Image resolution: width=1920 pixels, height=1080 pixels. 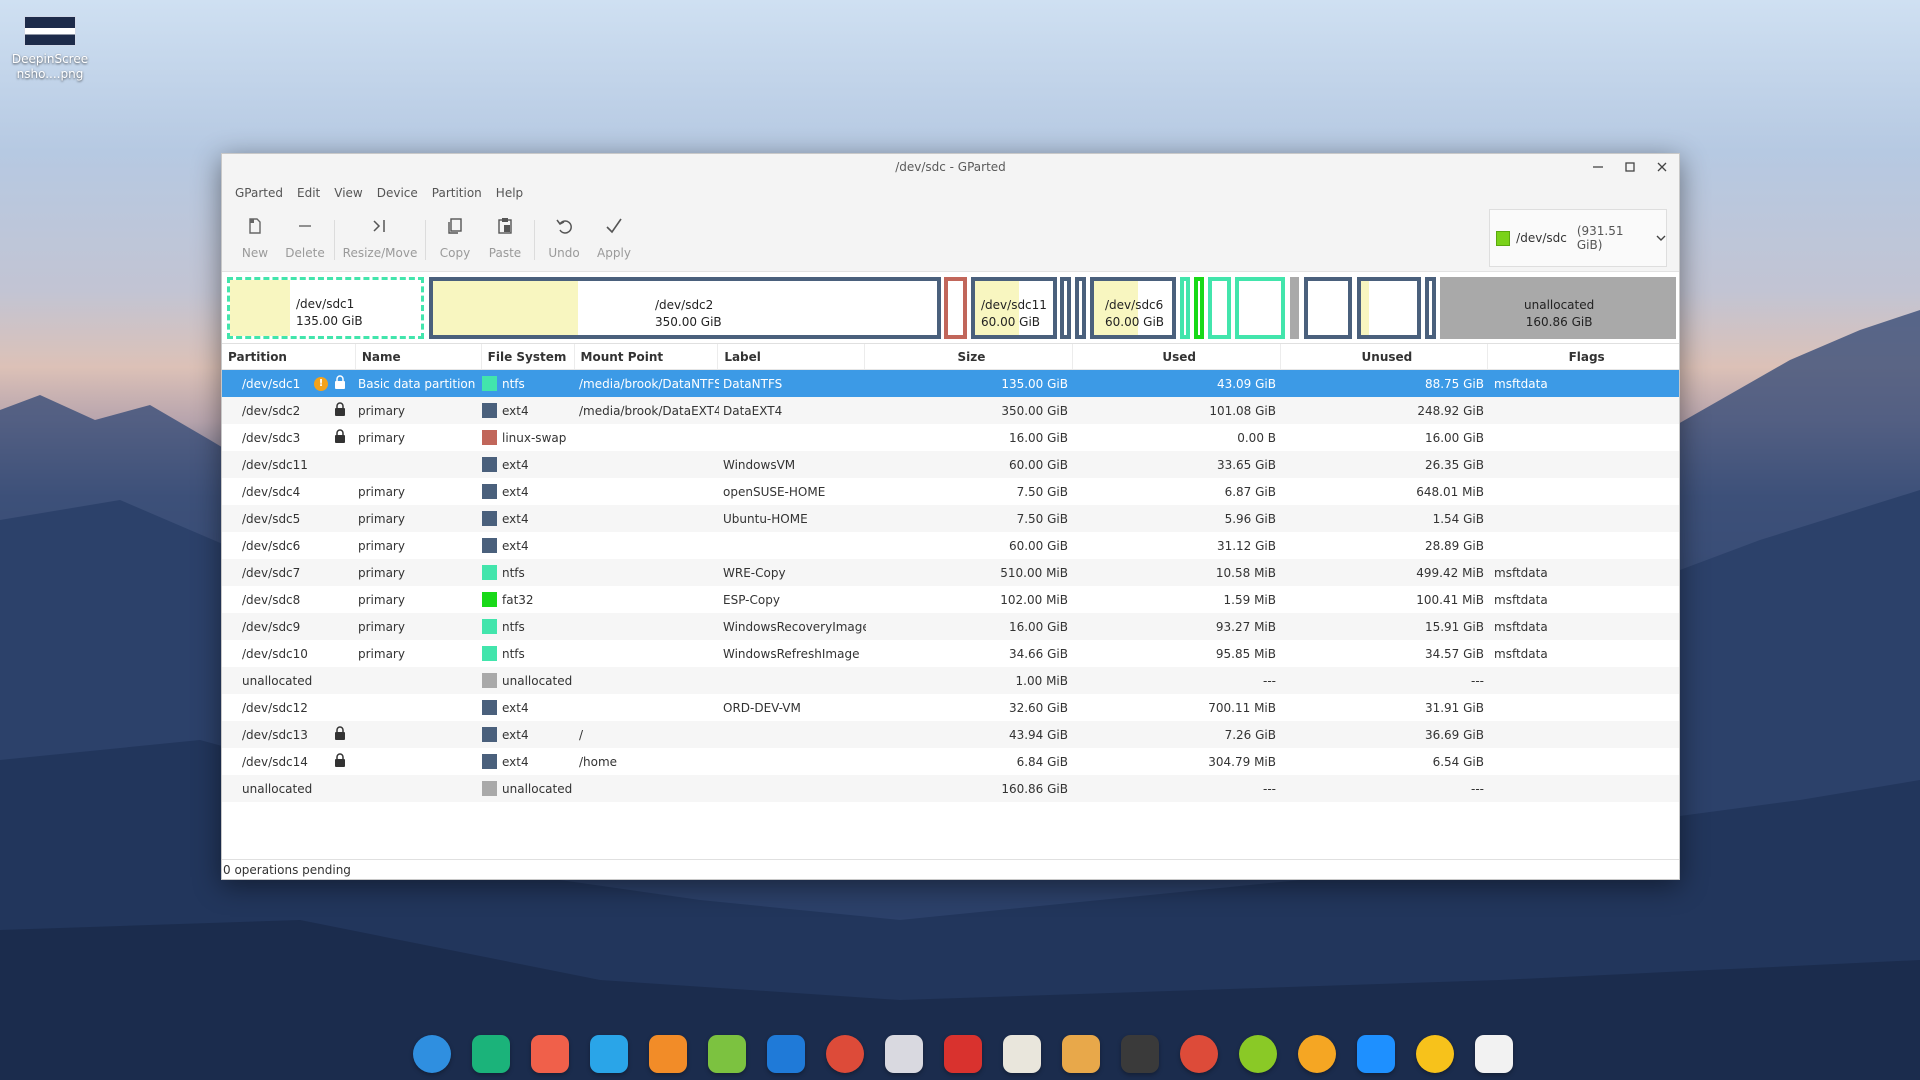 I want to click on mount-cell: /home, so click(x=598, y=761).